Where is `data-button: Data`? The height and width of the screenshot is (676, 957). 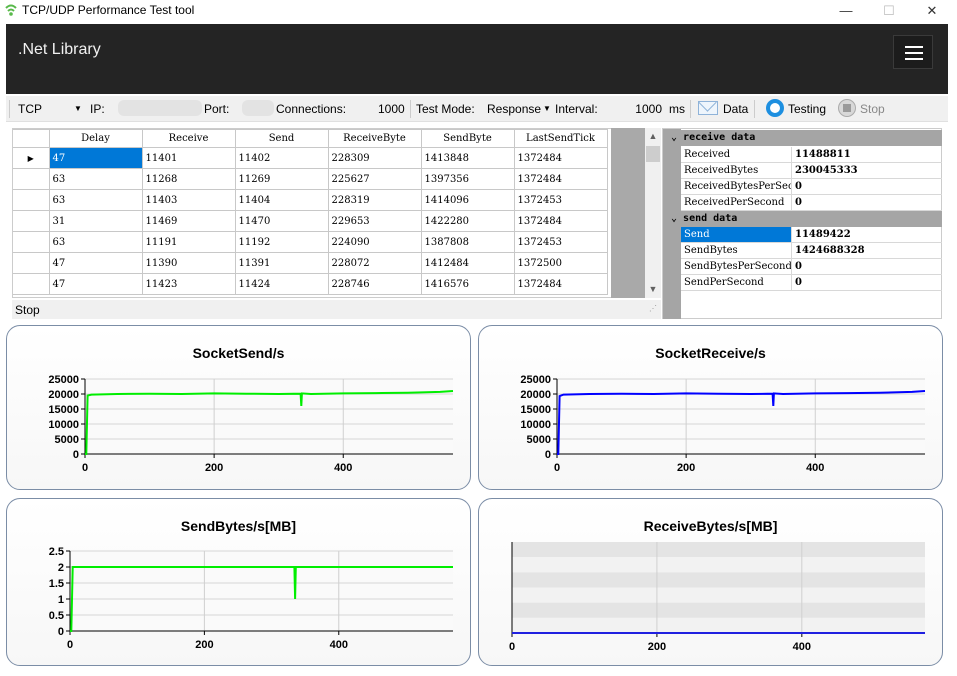 data-button: Data is located at coordinates (735, 109).